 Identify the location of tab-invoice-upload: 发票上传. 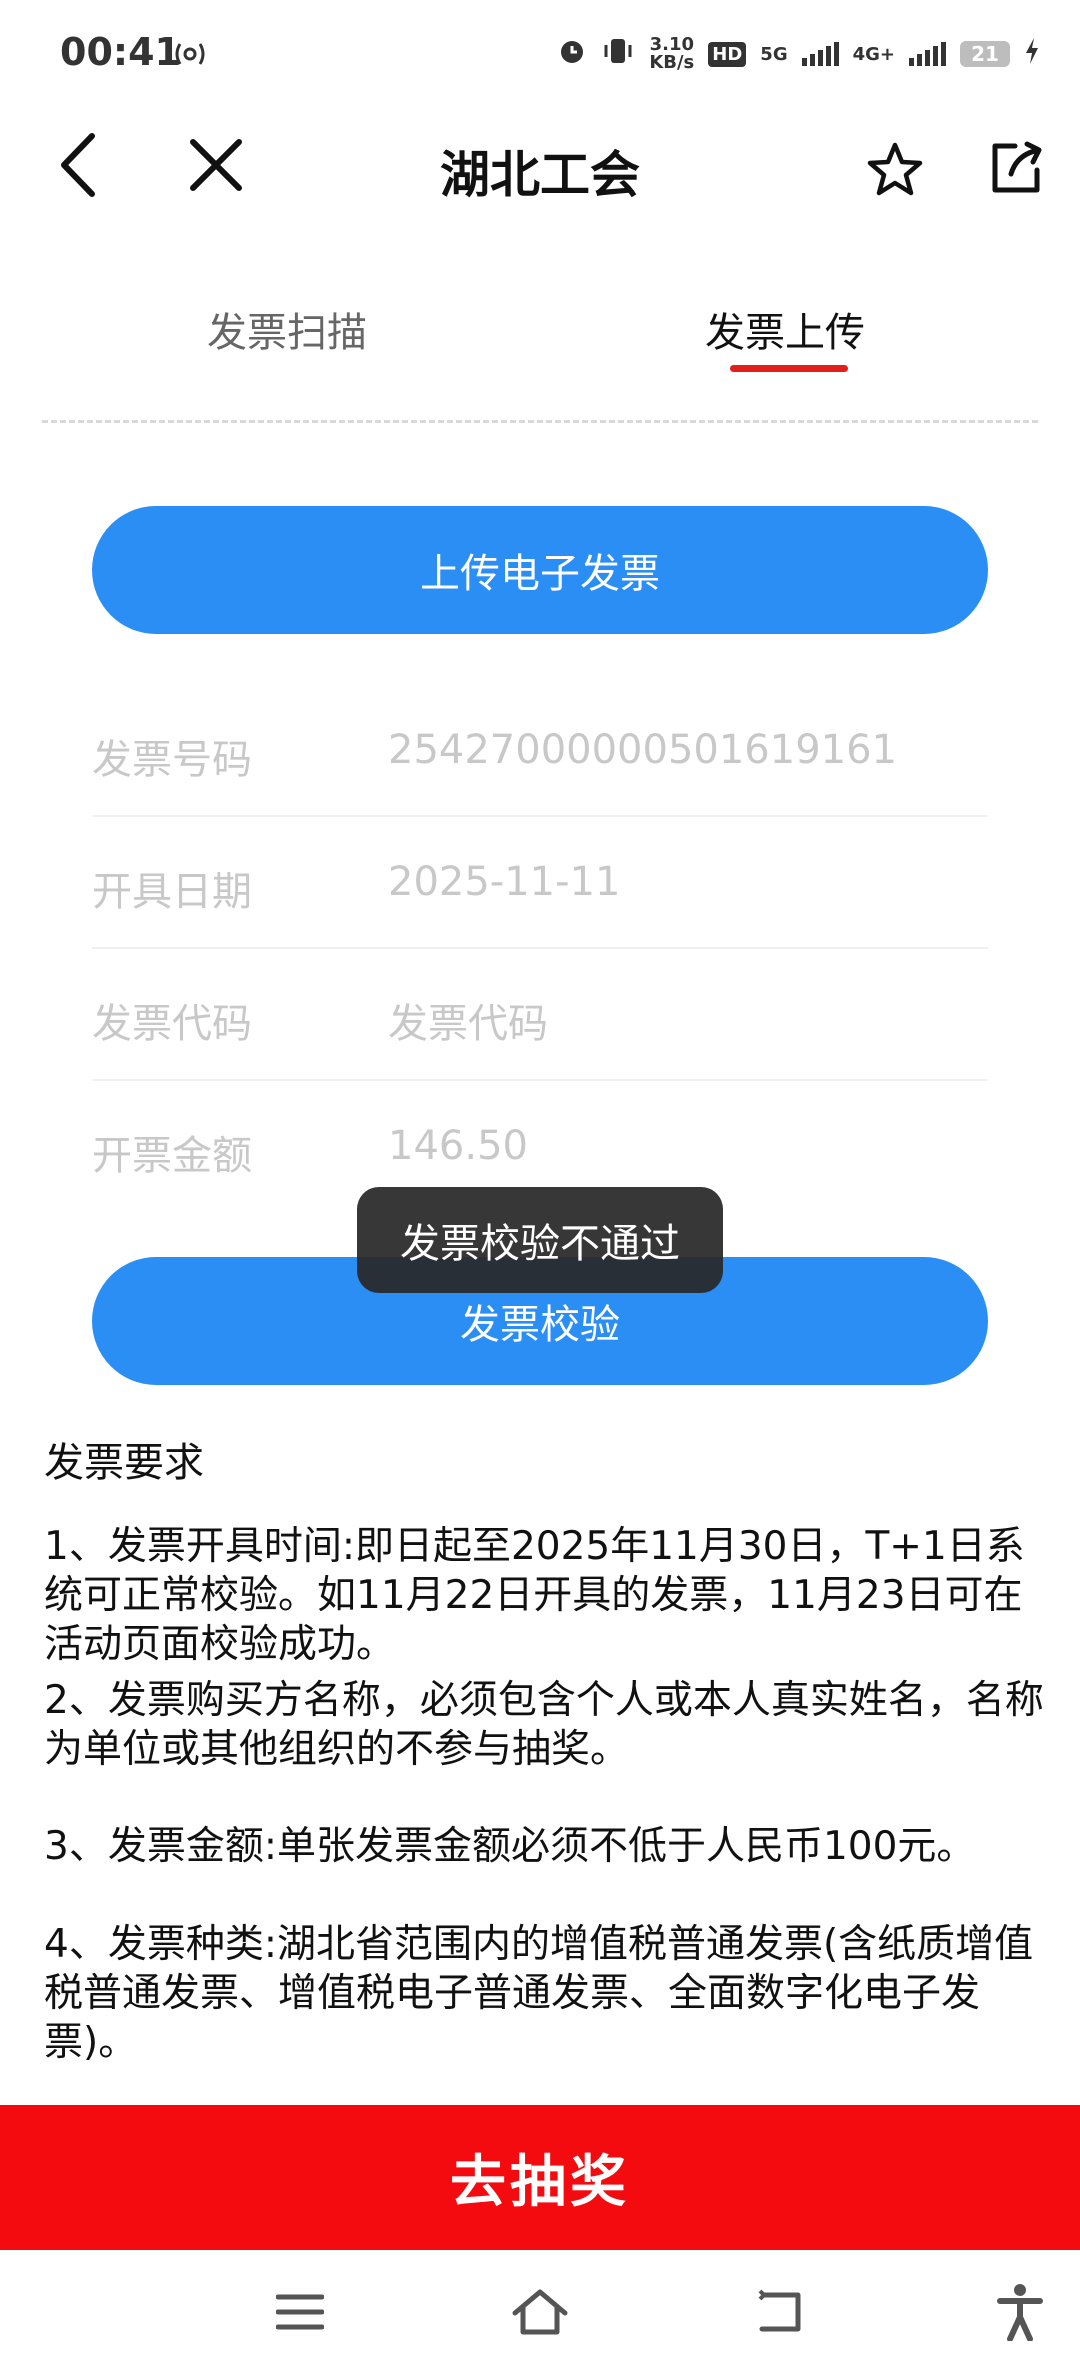
(785, 329).